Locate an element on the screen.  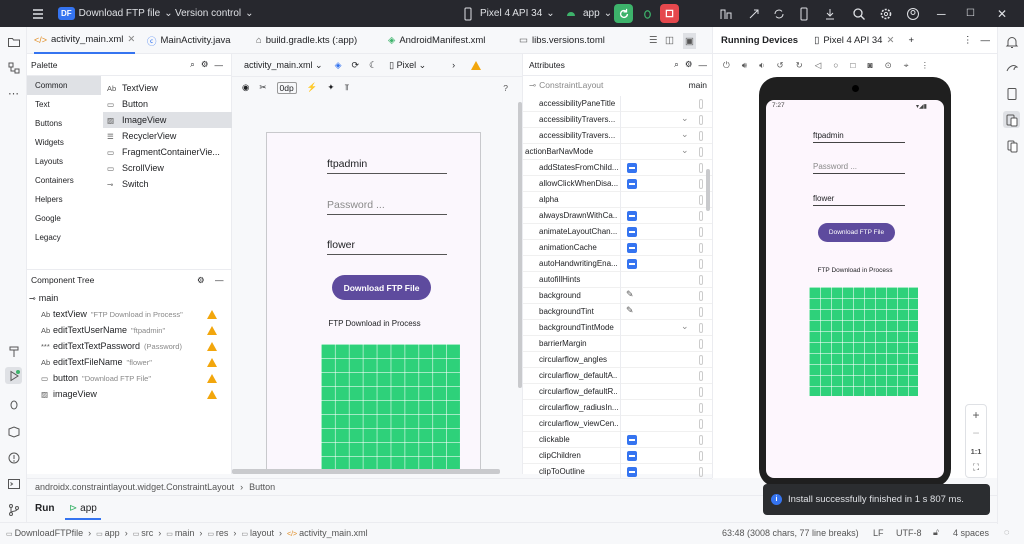
design-view-icon: ▣ is located at coordinates (689, 41).